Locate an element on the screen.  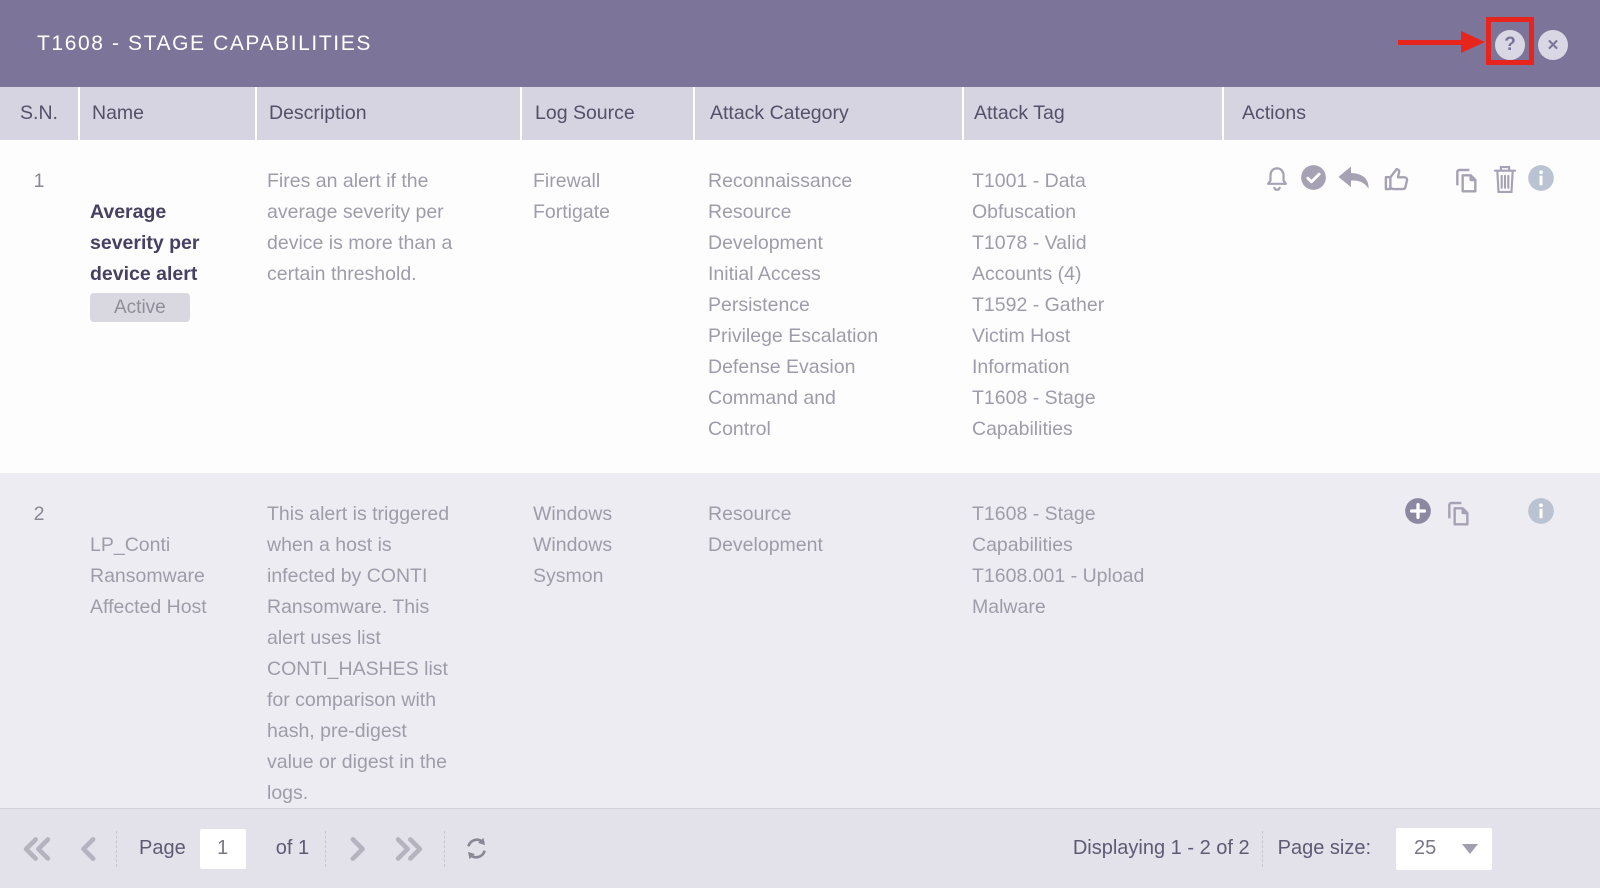
close-icon: ✕ is located at coordinates (1553, 45).